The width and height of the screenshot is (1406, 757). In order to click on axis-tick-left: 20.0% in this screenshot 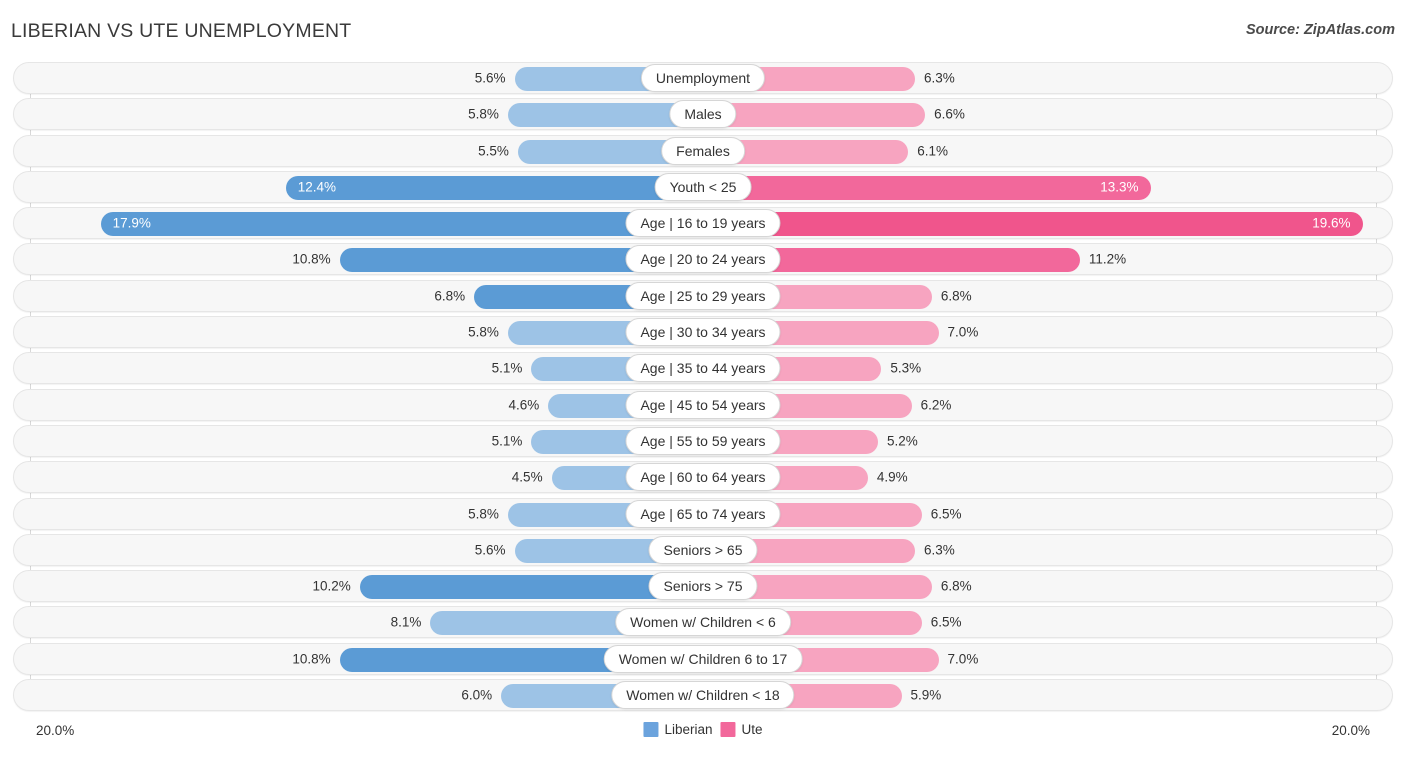, I will do `click(55, 730)`.